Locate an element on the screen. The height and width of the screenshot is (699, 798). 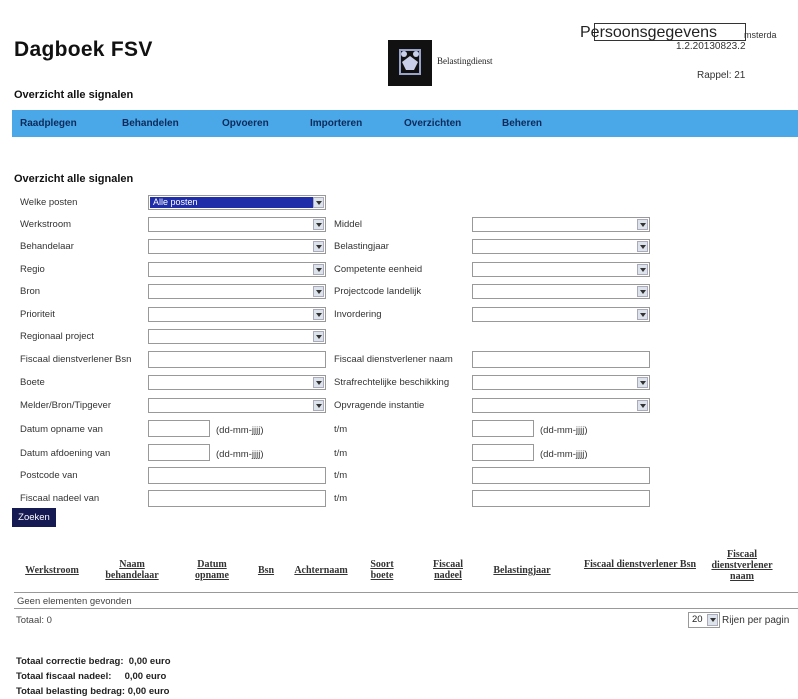
werkstroom-select is located at coordinates (237, 224).